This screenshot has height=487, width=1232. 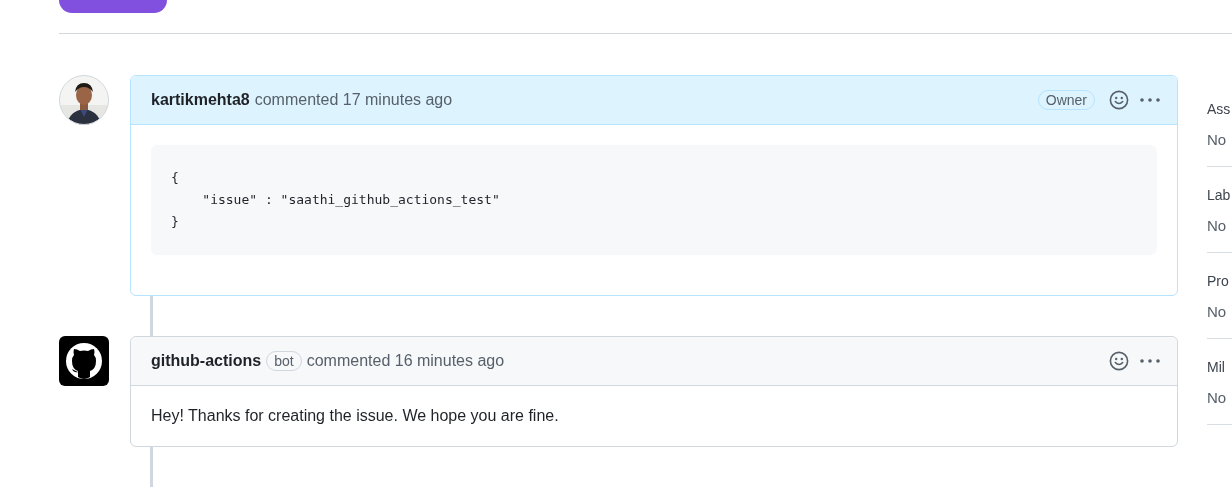 I want to click on comment-timestamp: commented 17 minutes ago, so click(x=353, y=100).